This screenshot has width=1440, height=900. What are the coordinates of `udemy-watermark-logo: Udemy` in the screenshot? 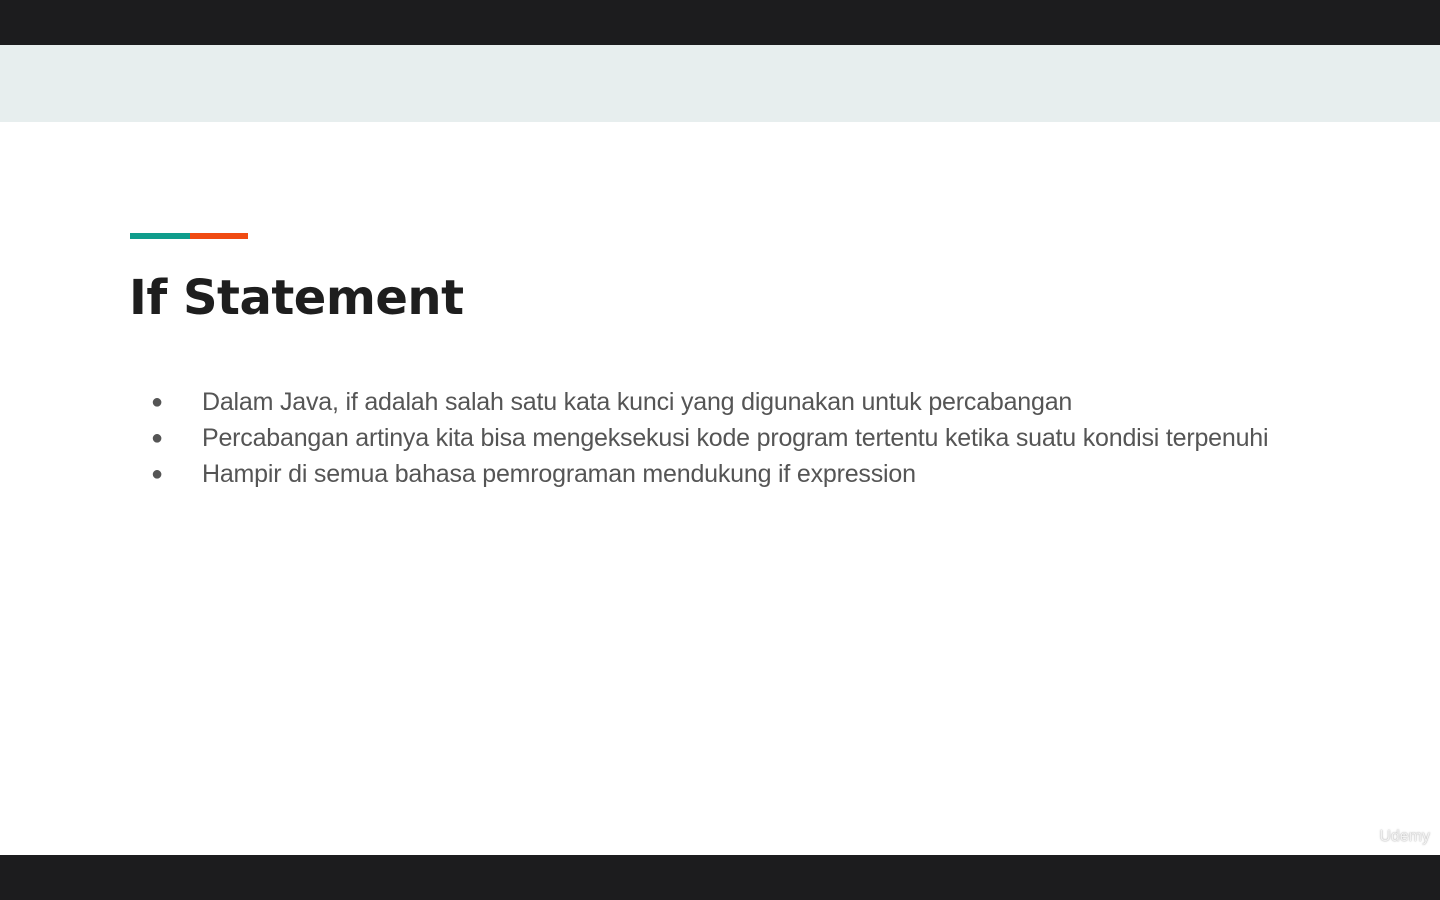 It's located at (1404, 836).